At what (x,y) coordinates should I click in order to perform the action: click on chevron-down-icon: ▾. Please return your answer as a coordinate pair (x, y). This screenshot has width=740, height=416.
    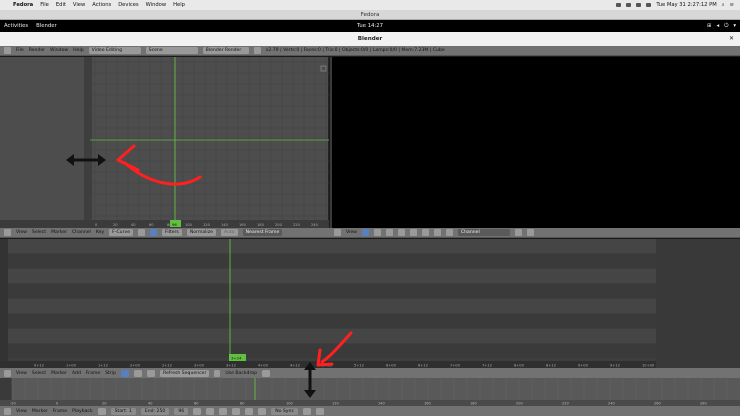
    Looking at the image, I should click on (734, 26).